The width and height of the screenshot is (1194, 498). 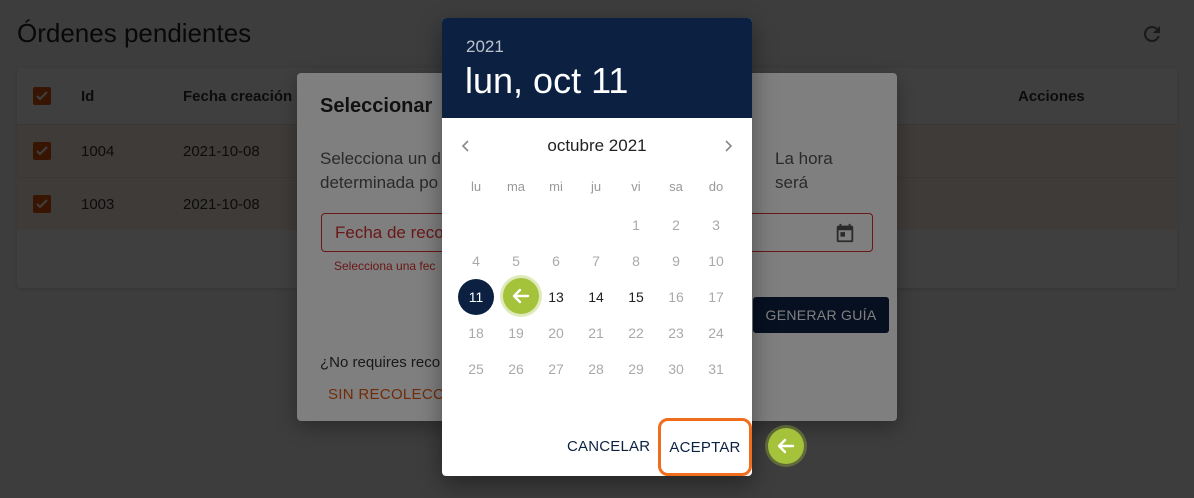 What do you see at coordinates (596, 333) in the screenshot?
I see `day-21: 21` at bounding box center [596, 333].